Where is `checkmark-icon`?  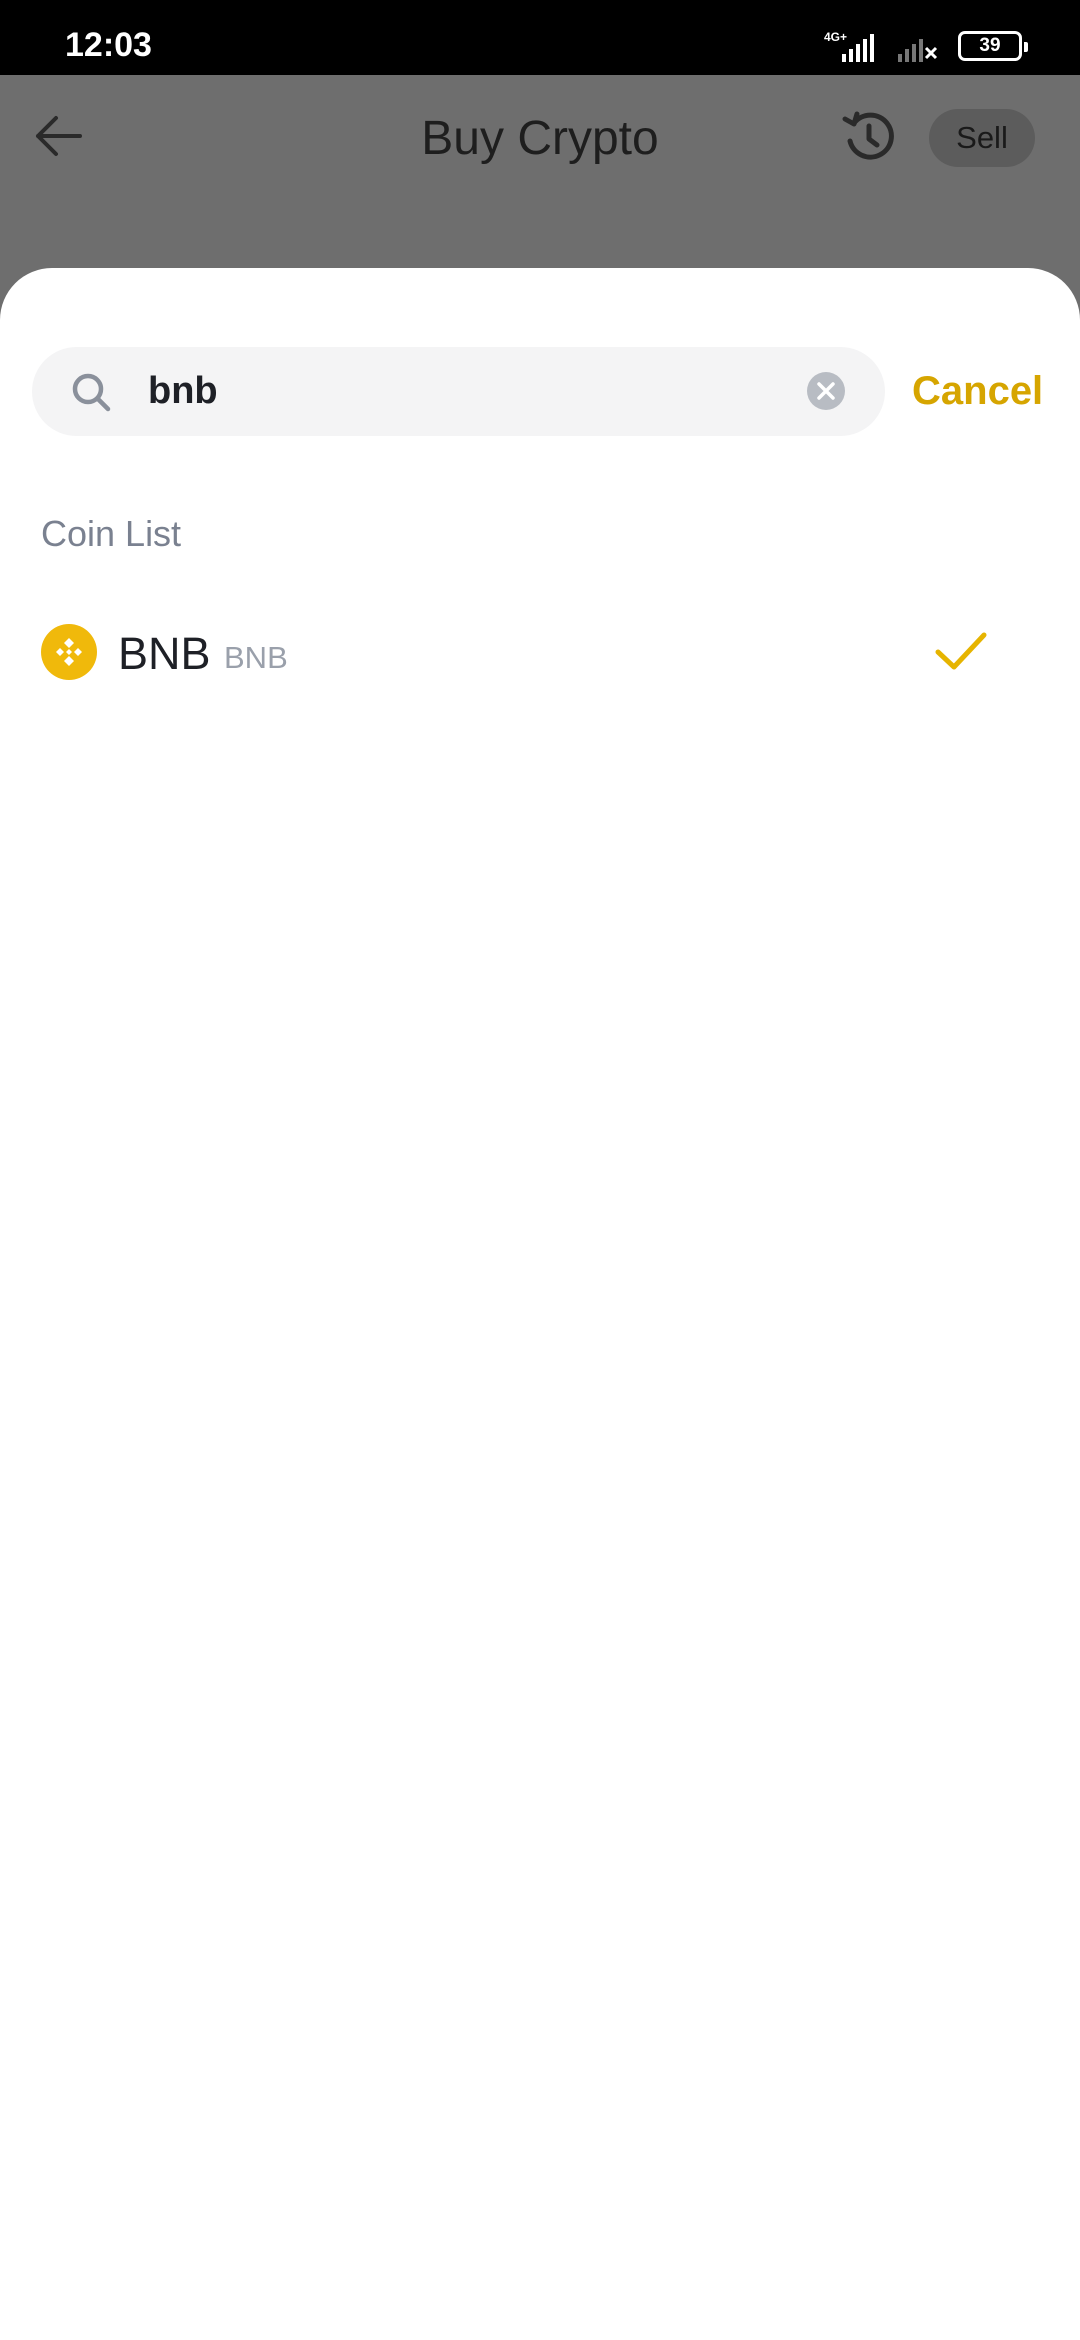 checkmark-icon is located at coordinates (961, 651).